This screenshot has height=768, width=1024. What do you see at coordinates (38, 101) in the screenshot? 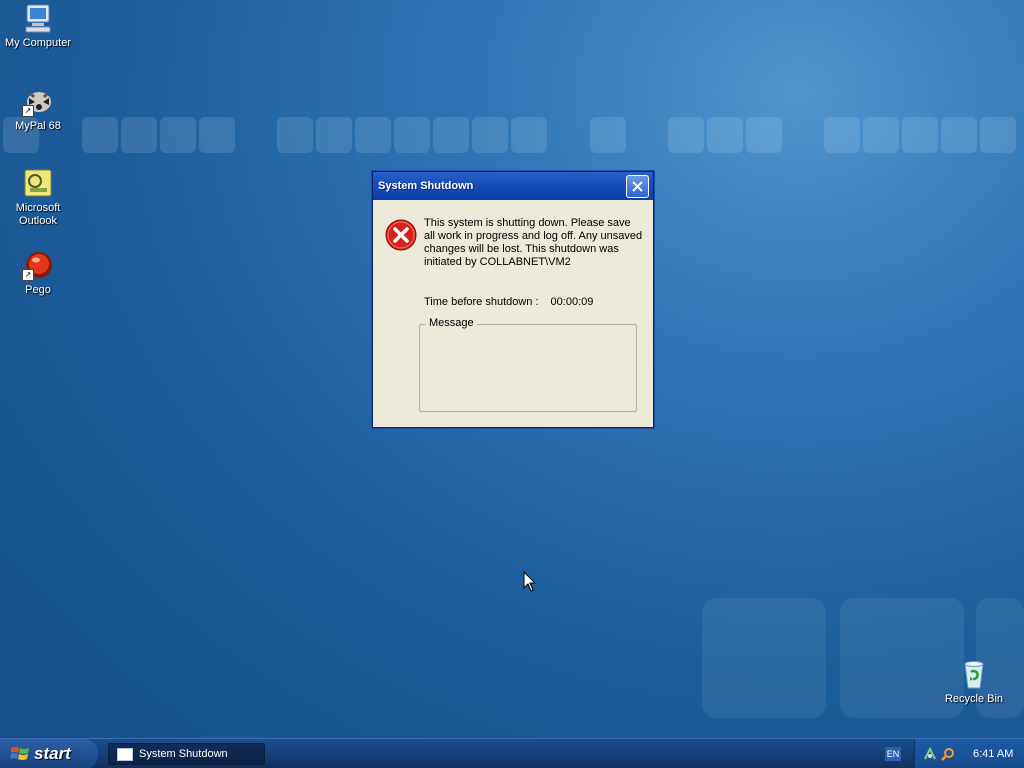
I see `mypal-icon: ↗` at bounding box center [38, 101].